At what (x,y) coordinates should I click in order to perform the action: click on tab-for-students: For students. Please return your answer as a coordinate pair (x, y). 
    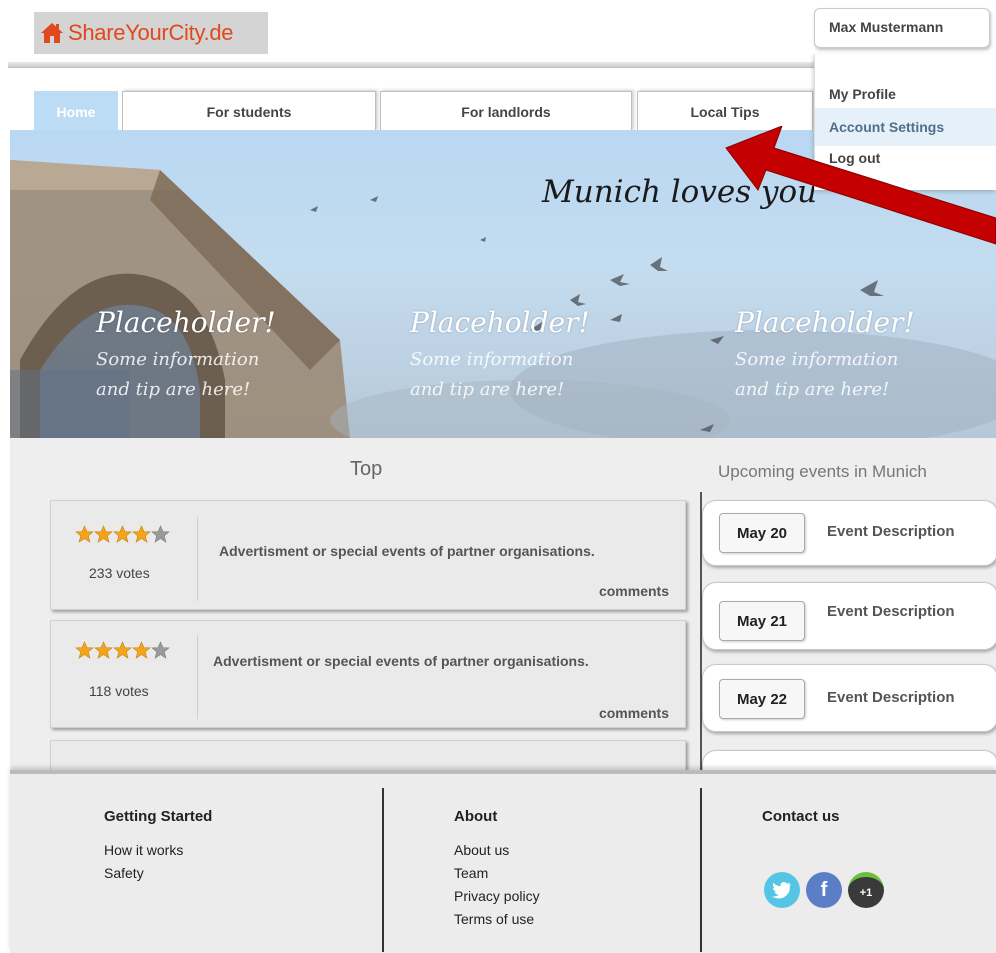
    Looking at the image, I should click on (249, 111).